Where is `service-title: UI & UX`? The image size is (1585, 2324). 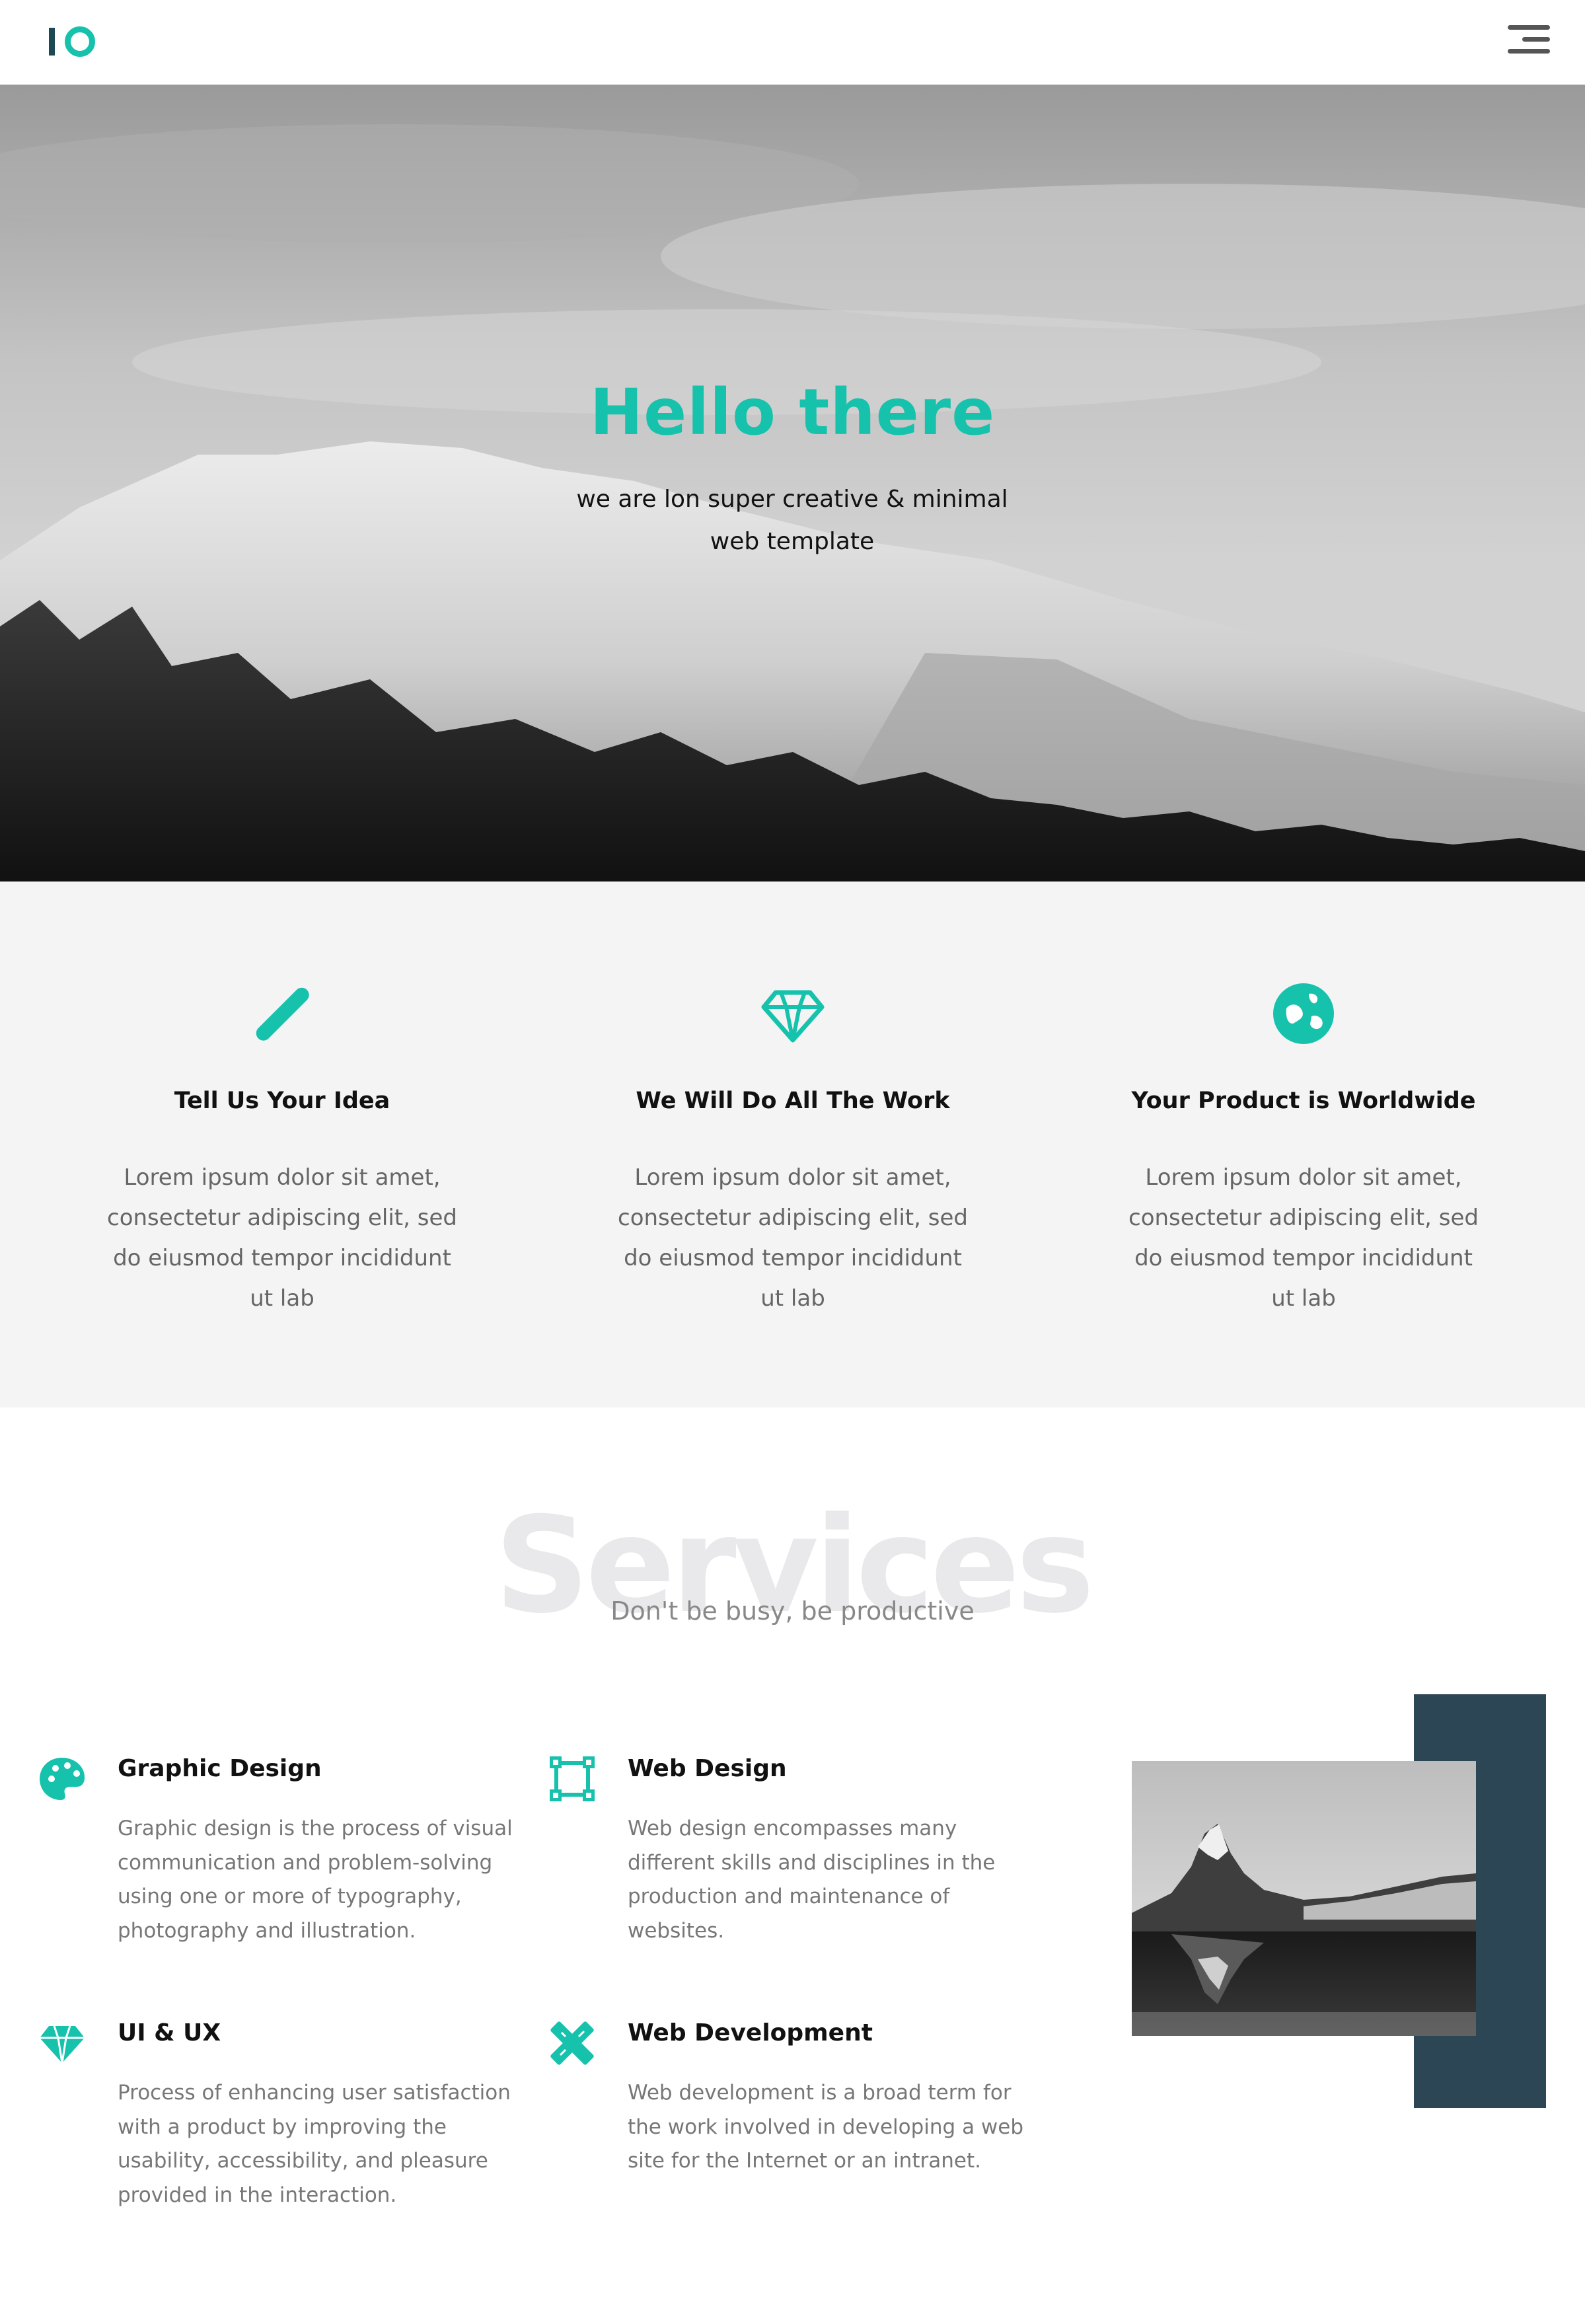 service-title: UI & UX is located at coordinates (170, 2032).